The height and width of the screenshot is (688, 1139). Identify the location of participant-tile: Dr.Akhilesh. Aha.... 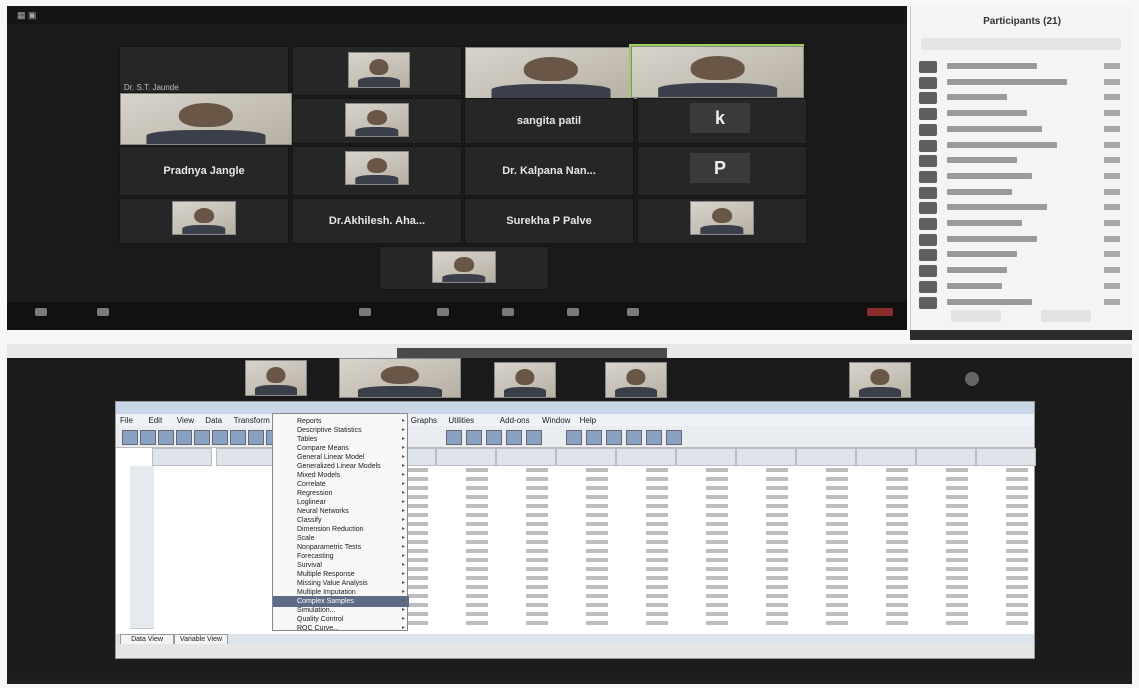
(377, 221).